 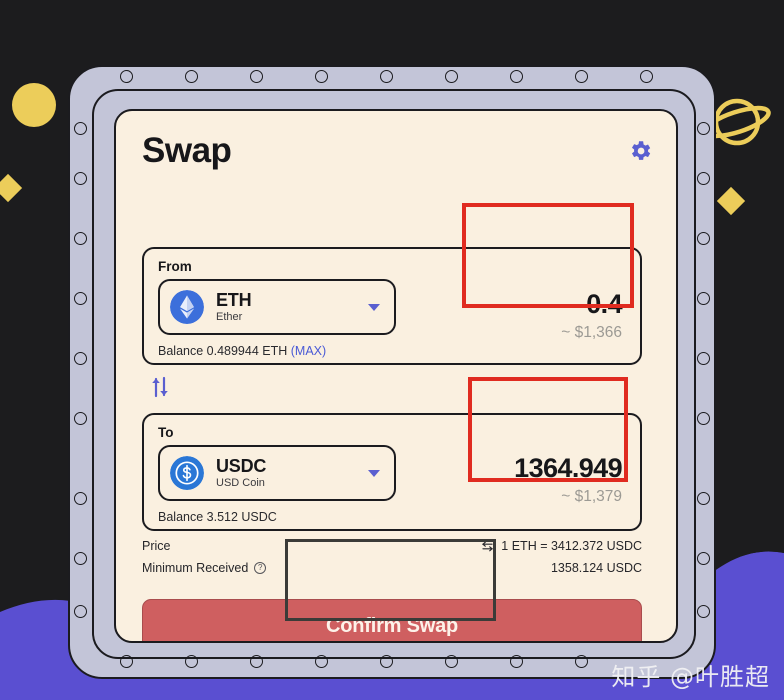 What do you see at coordinates (292, 472) in the screenshot?
I see `to-token-text: USDC USD Coin` at bounding box center [292, 472].